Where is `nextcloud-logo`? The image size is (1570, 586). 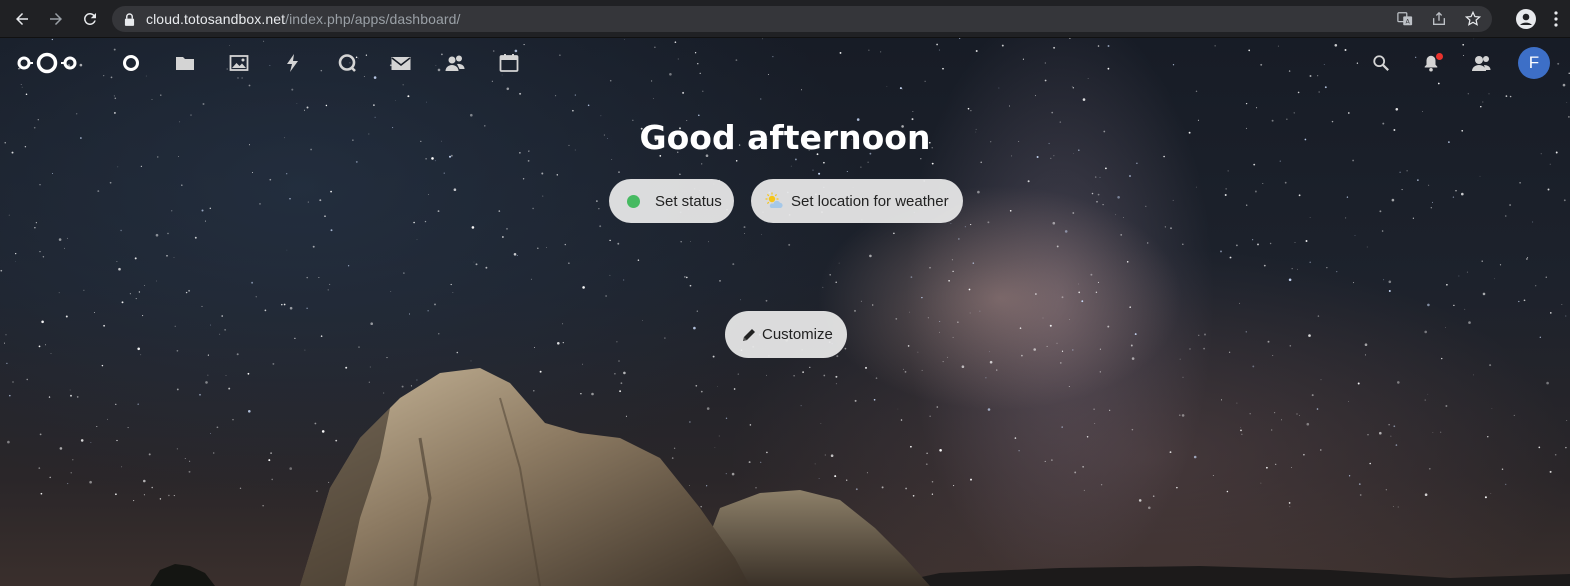
nextcloud-logo is located at coordinates (47, 63).